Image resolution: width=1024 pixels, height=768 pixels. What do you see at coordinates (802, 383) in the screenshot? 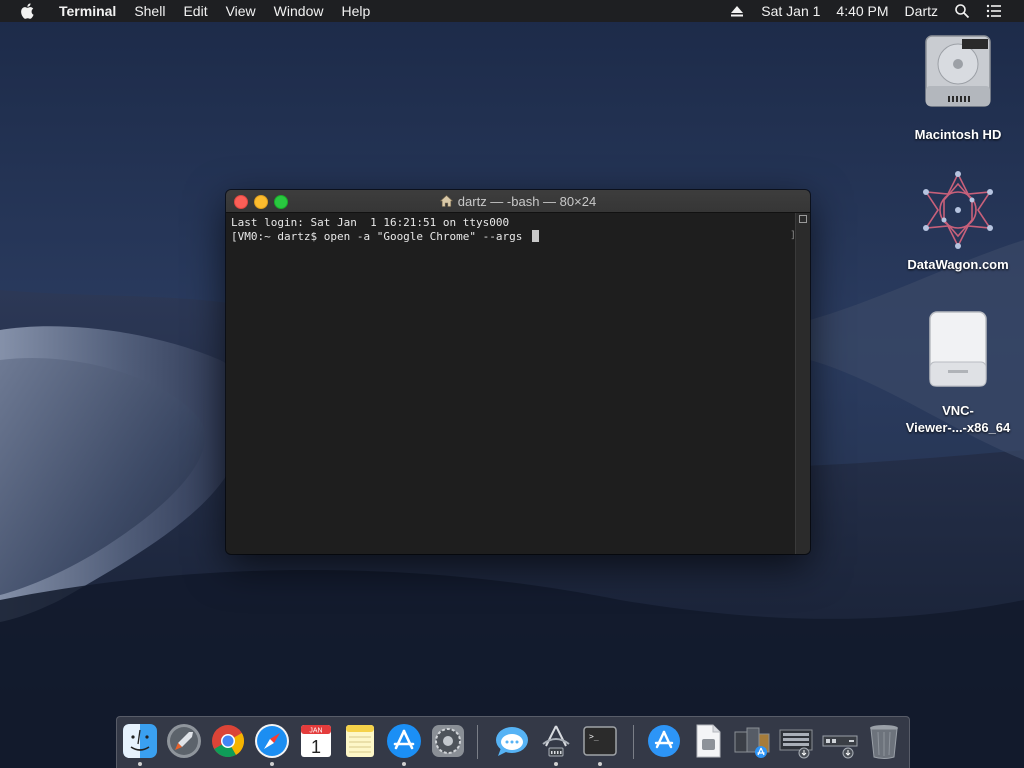
I see `terminal-scrollbar` at bounding box center [802, 383].